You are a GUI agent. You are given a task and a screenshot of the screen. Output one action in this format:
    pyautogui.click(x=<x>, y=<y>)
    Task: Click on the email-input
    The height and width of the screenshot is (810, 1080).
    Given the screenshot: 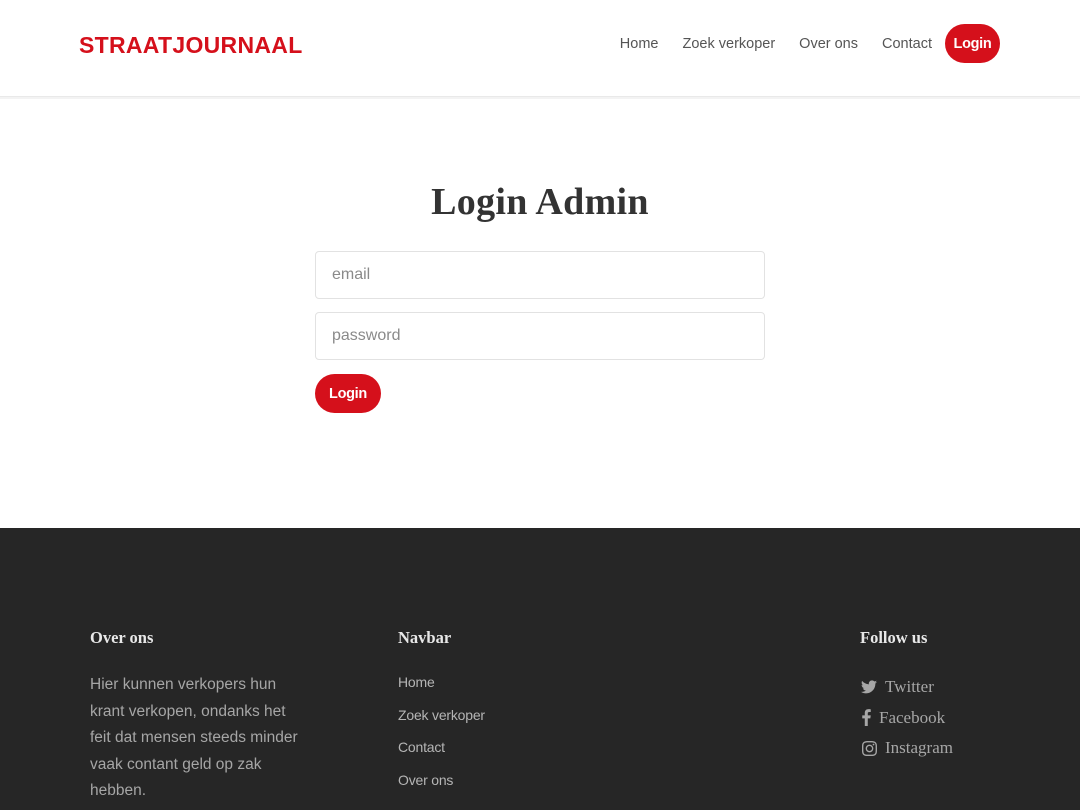 What is the action you would take?
    pyautogui.click(x=540, y=275)
    